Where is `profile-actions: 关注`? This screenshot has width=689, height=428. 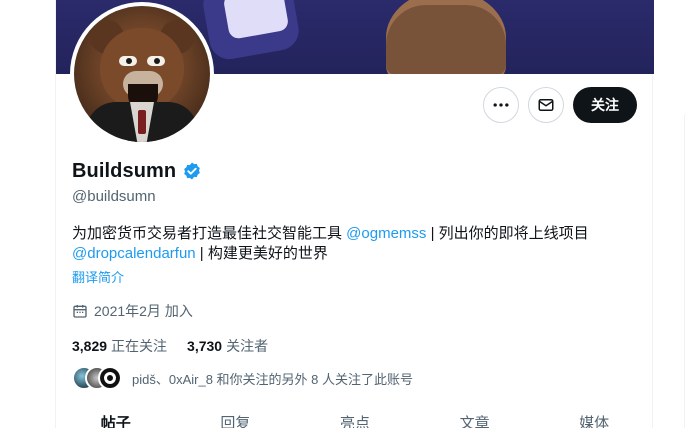
profile-actions: 关注 is located at coordinates (560, 105).